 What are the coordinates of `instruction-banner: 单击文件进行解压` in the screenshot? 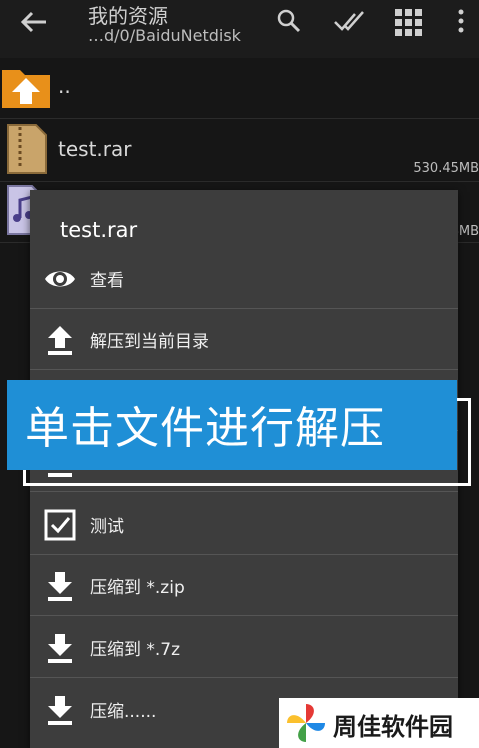 It's located at (232, 425).